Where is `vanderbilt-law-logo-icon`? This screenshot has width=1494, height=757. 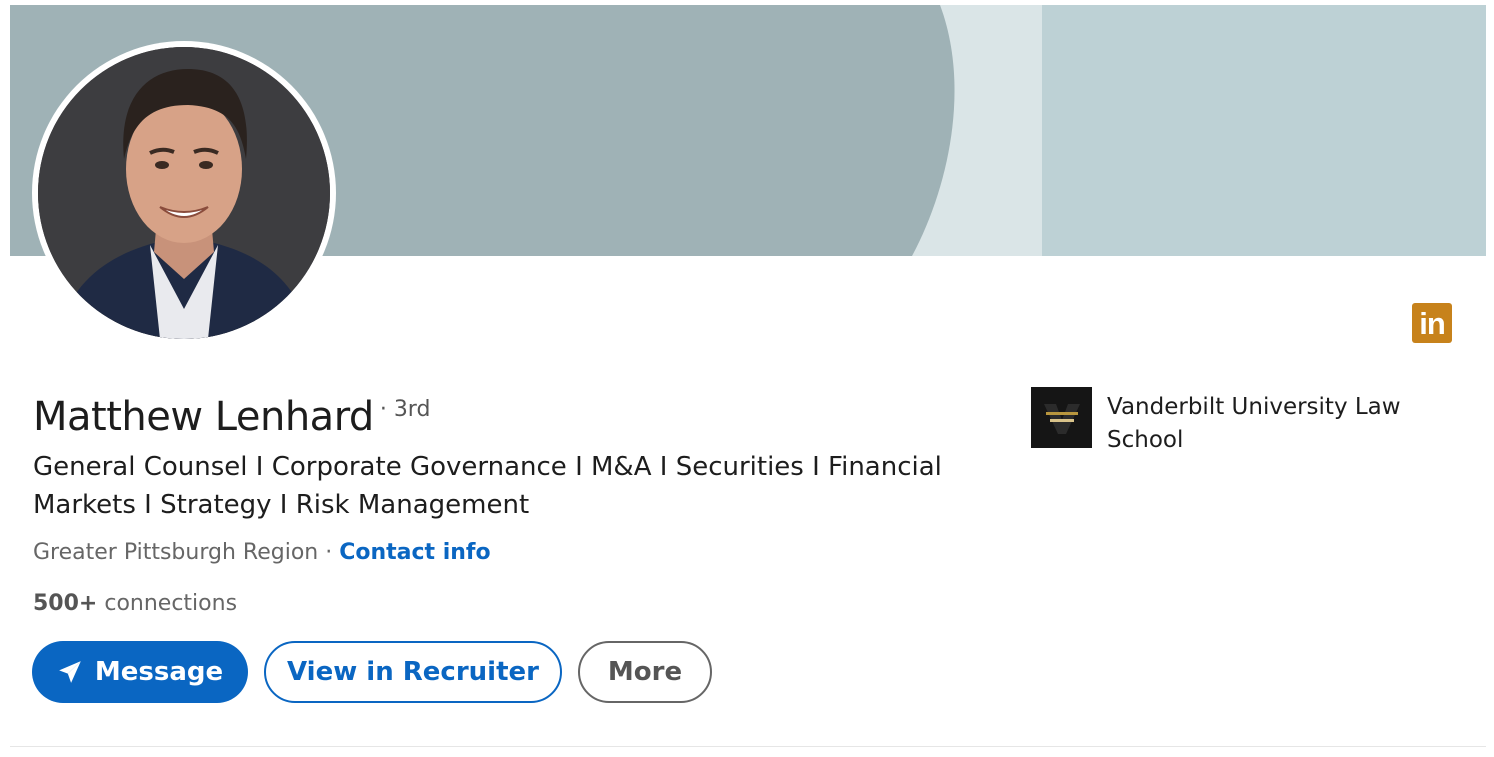
vanderbilt-law-logo-icon is located at coordinates (1061, 417).